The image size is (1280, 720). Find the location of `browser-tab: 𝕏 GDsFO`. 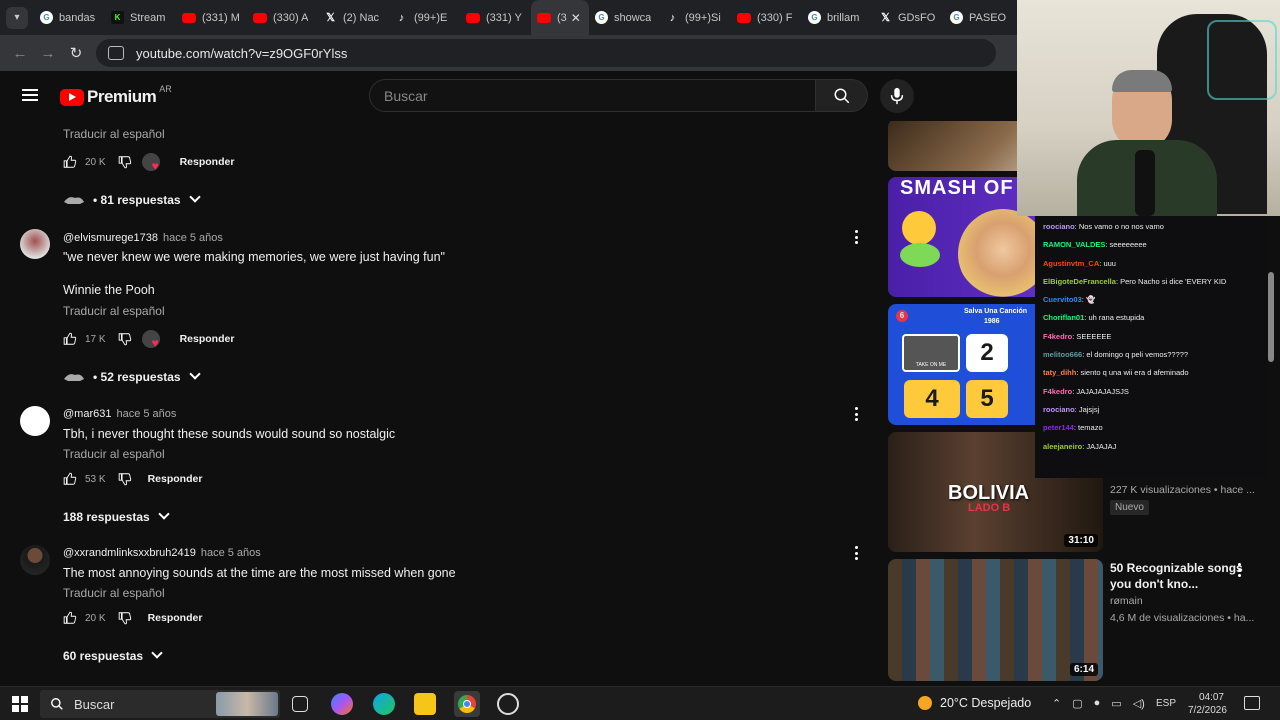

browser-tab: 𝕏 GDsFO is located at coordinates (908, 17).